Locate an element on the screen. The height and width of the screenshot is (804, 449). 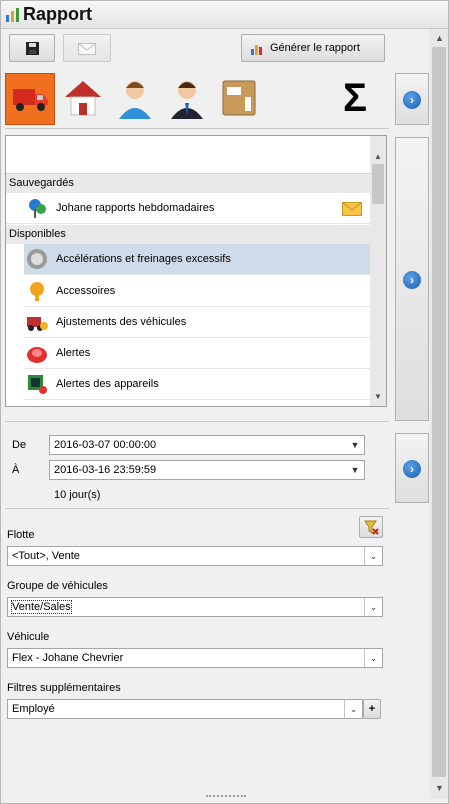
siren-icon is located at coordinates (37, 355).